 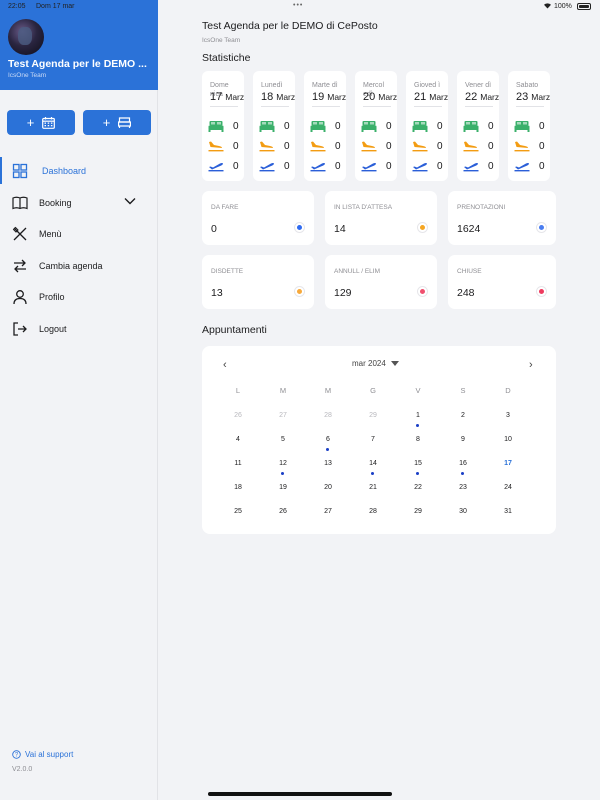 What do you see at coordinates (274, 126) in the screenshot?
I see `day-card: Lunedì 18Marzo 0 0 0` at bounding box center [274, 126].